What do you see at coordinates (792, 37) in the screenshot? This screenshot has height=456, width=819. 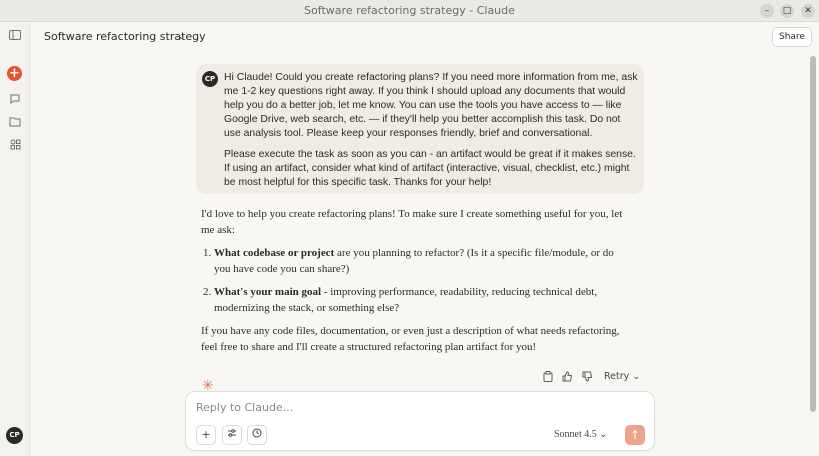 I see `share-button: Share` at bounding box center [792, 37].